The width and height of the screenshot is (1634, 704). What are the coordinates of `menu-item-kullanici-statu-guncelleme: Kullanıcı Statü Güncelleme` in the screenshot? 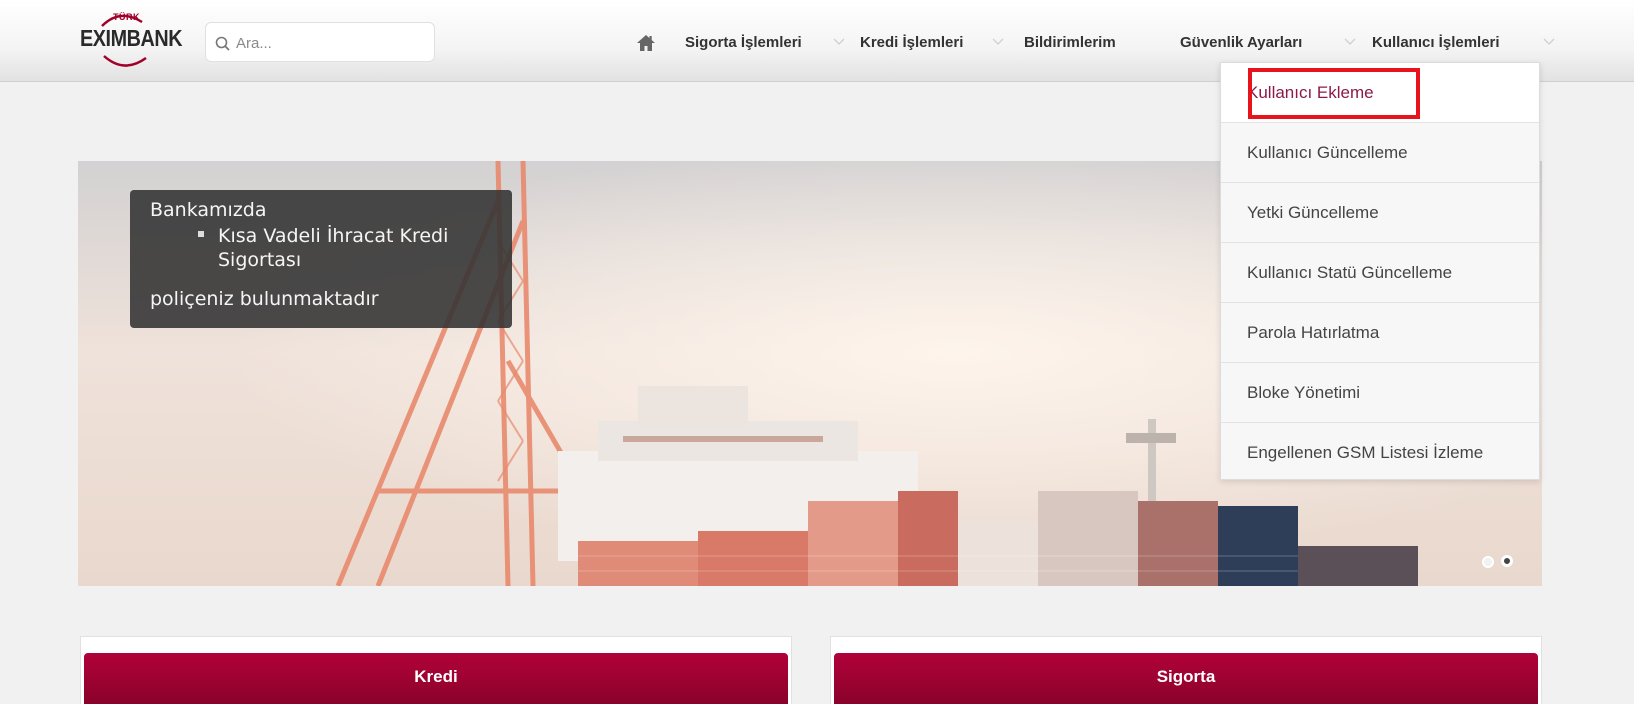 It's located at (1380, 273).